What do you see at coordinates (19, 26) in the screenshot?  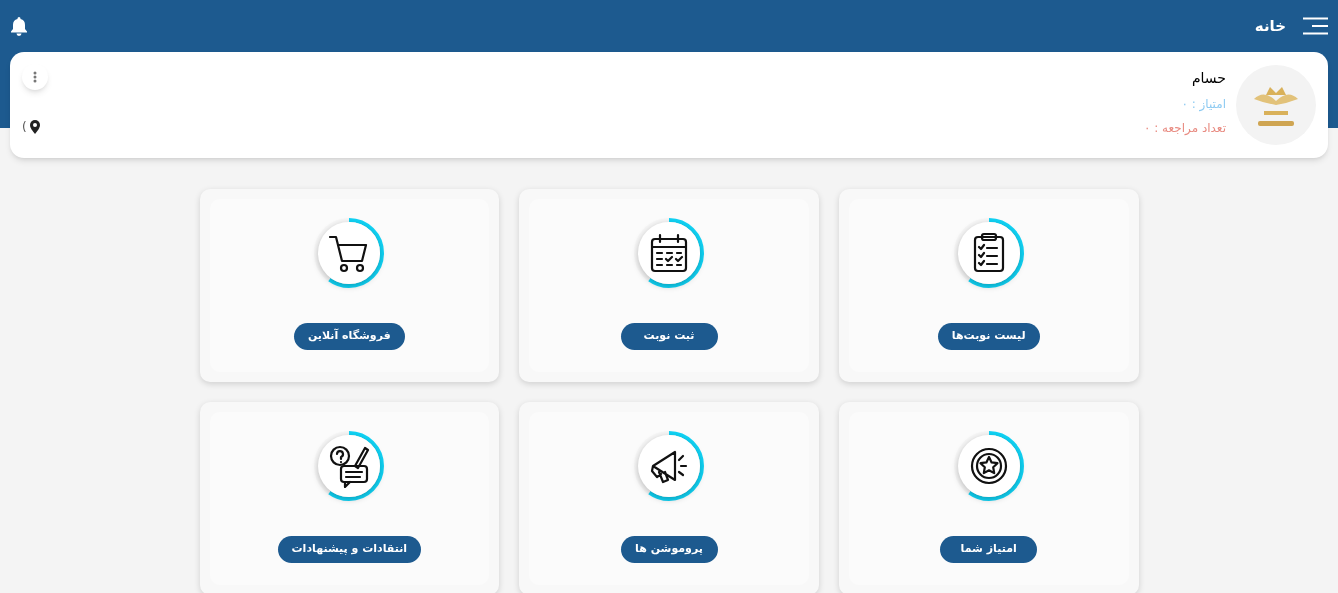 I see `bell-icon` at bounding box center [19, 26].